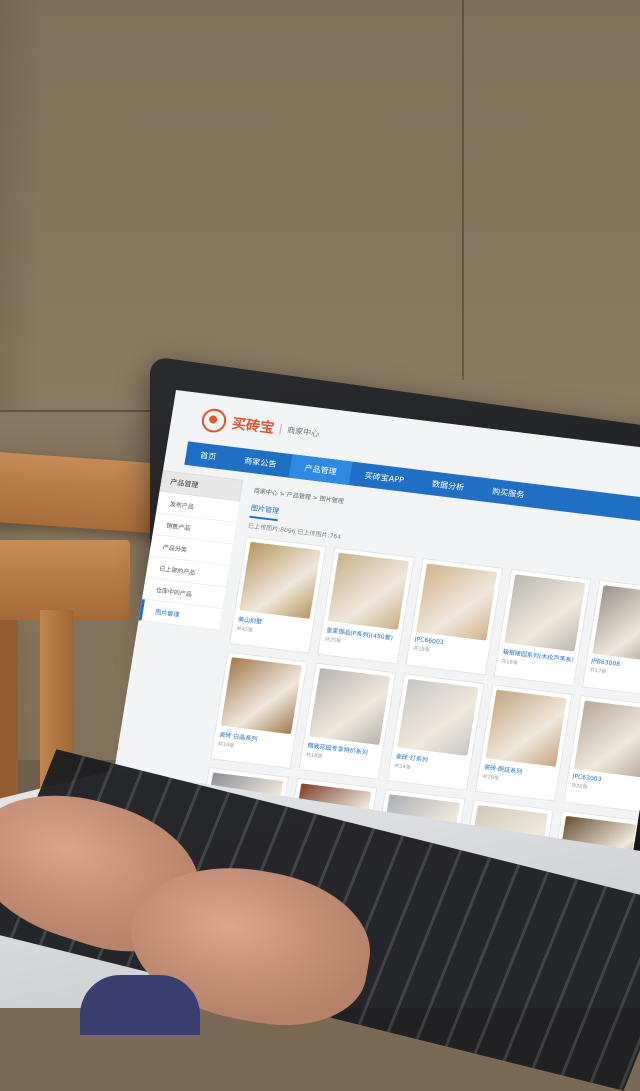 Image resolution: width=640 pixels, height=1091 pixels. What do you see at coordinates (384, 478) in the screenshot?
I see `nav-item-app: 买砖宝APP` at bounding box center [384, 478].